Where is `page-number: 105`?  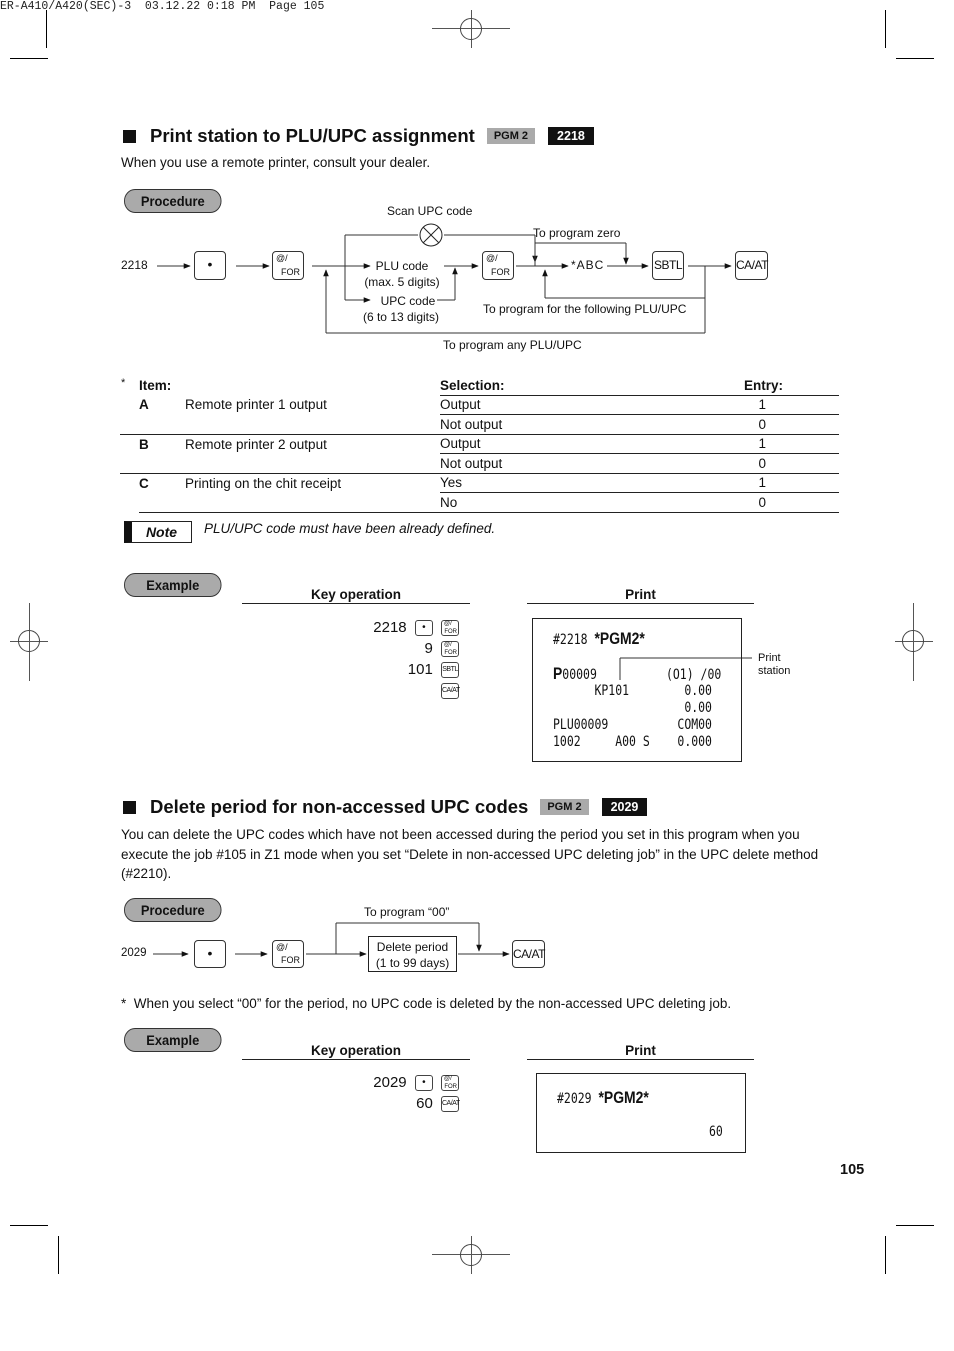
page-number: 105 is located at coordinates (852, 1170).